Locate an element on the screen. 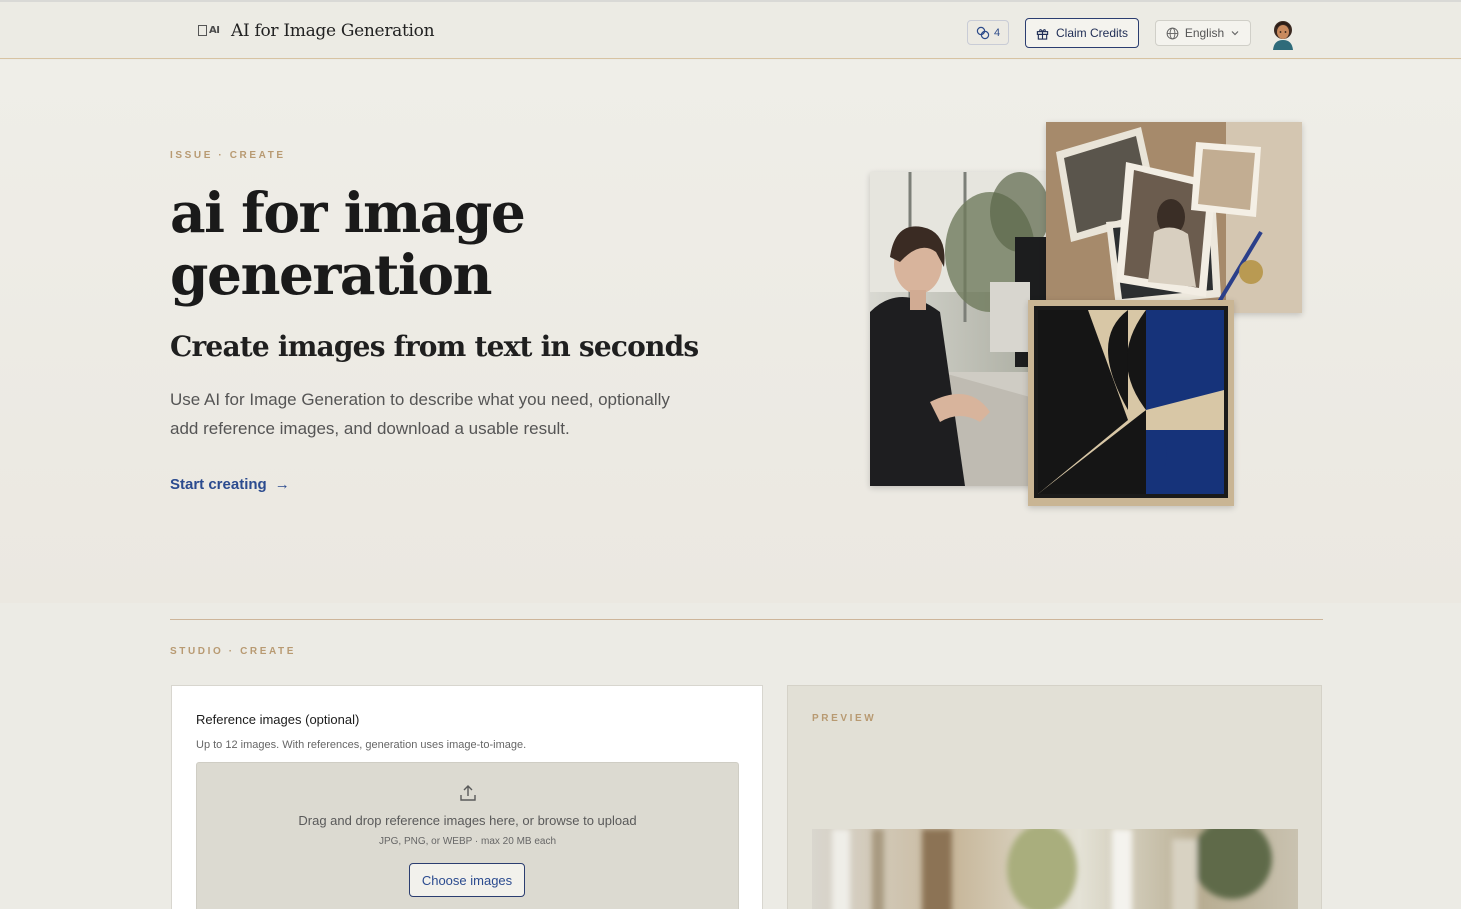  logo-icon: AI is located at coordinates (209, 30).